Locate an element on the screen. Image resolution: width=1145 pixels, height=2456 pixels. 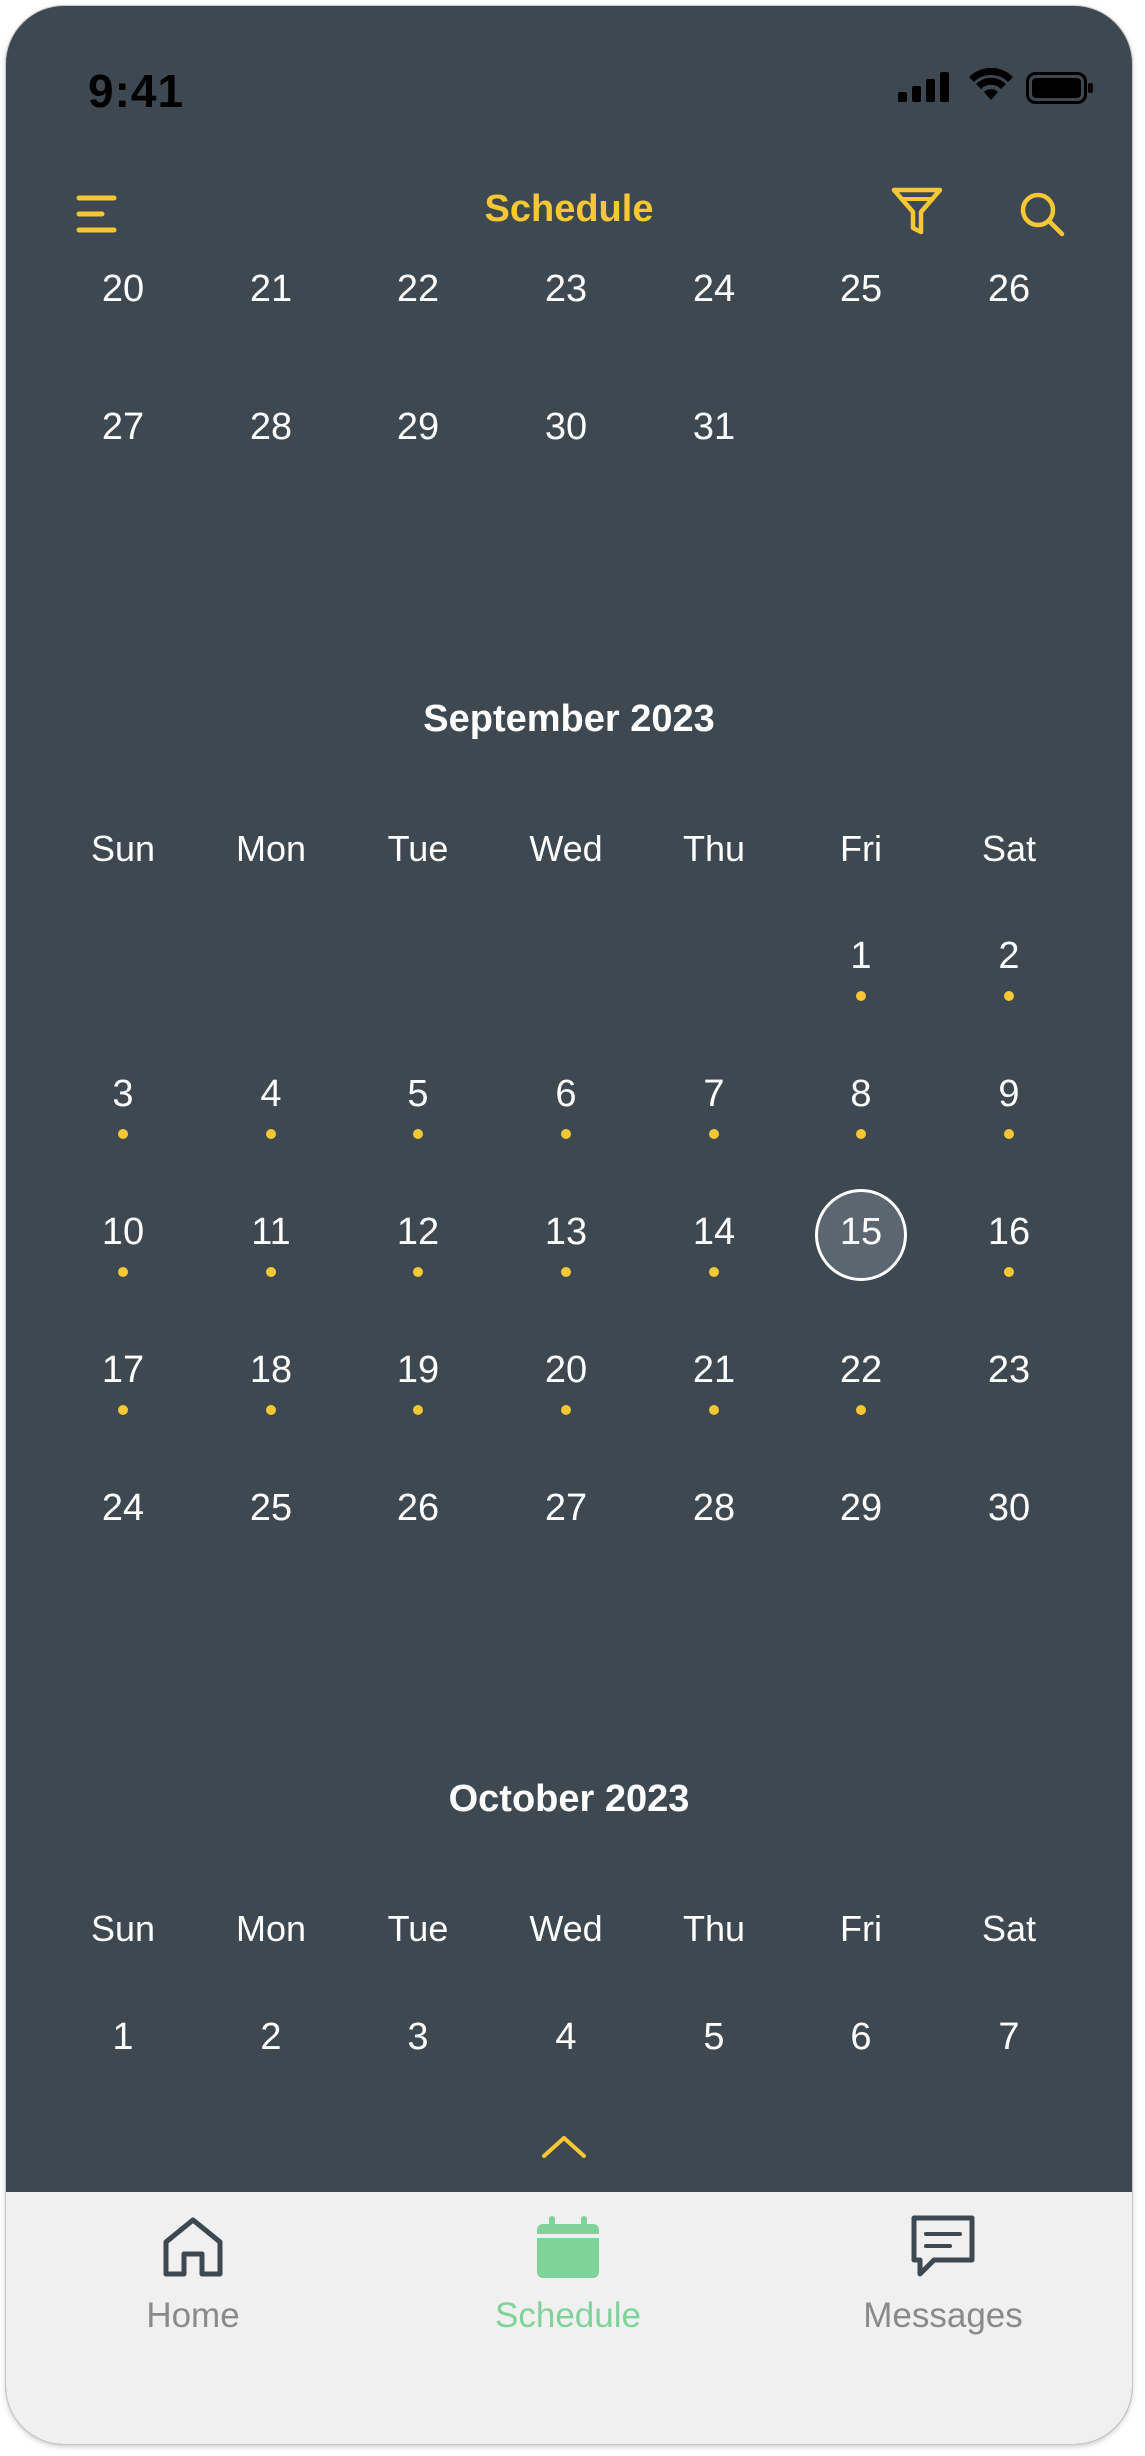
calendar-day: 31 is located at coordinates (714, 427).